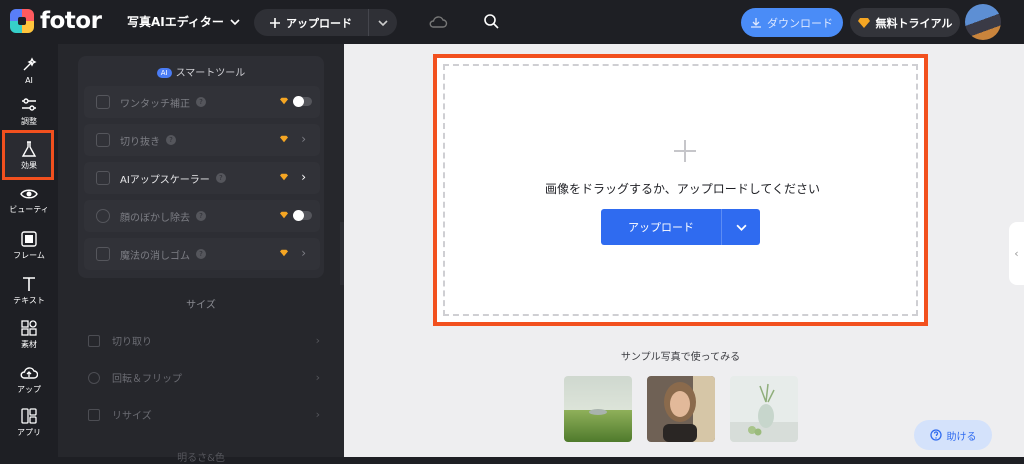 The width and height of the screenshot is (1024, 464). What do you see at coordinates (30, 64) in the screenshot?
I see `magic-wand-icon` at bounding box center [30, 64].